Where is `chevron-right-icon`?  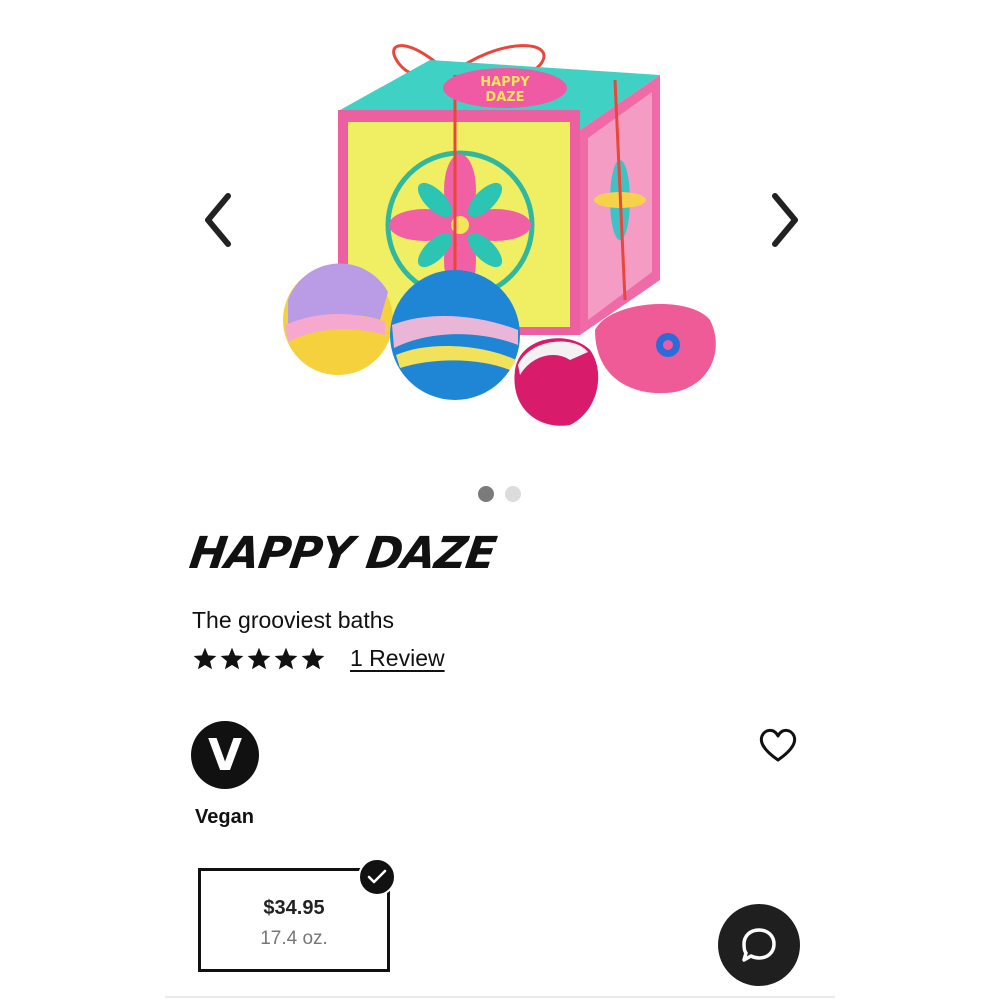 chevron-right-icon is located at coordinates (785, 220).